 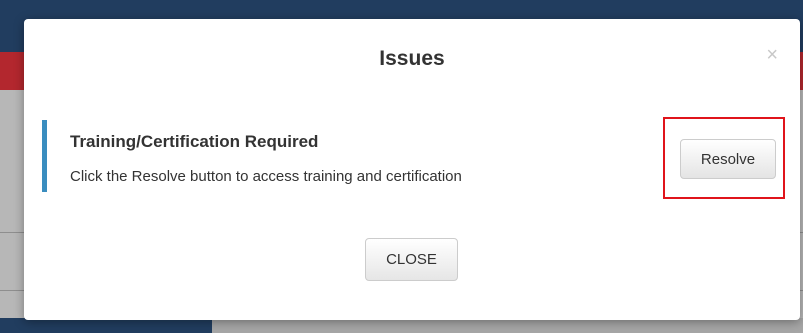 I want to click on background-footer-left, so click(x=106, y=325).